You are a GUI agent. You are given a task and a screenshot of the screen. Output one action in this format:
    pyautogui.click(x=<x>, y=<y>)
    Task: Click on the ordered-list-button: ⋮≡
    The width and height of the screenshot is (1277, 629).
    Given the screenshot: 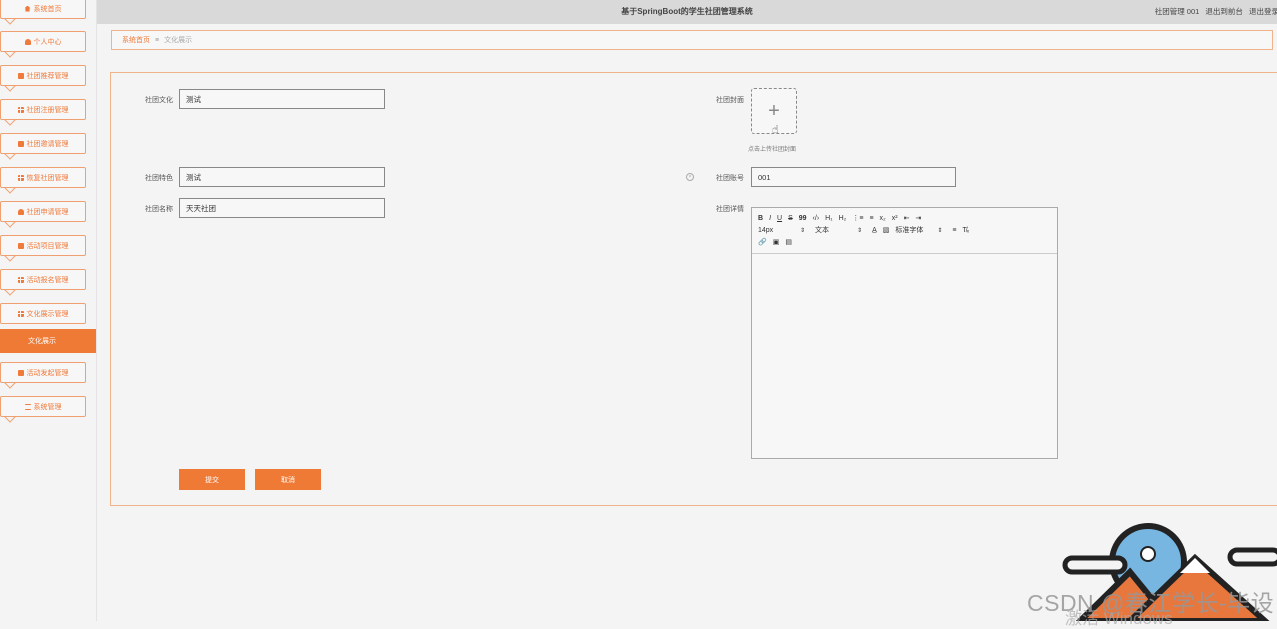 What is the action you would take?
    pyautogui.click(x=857, y=218)
    